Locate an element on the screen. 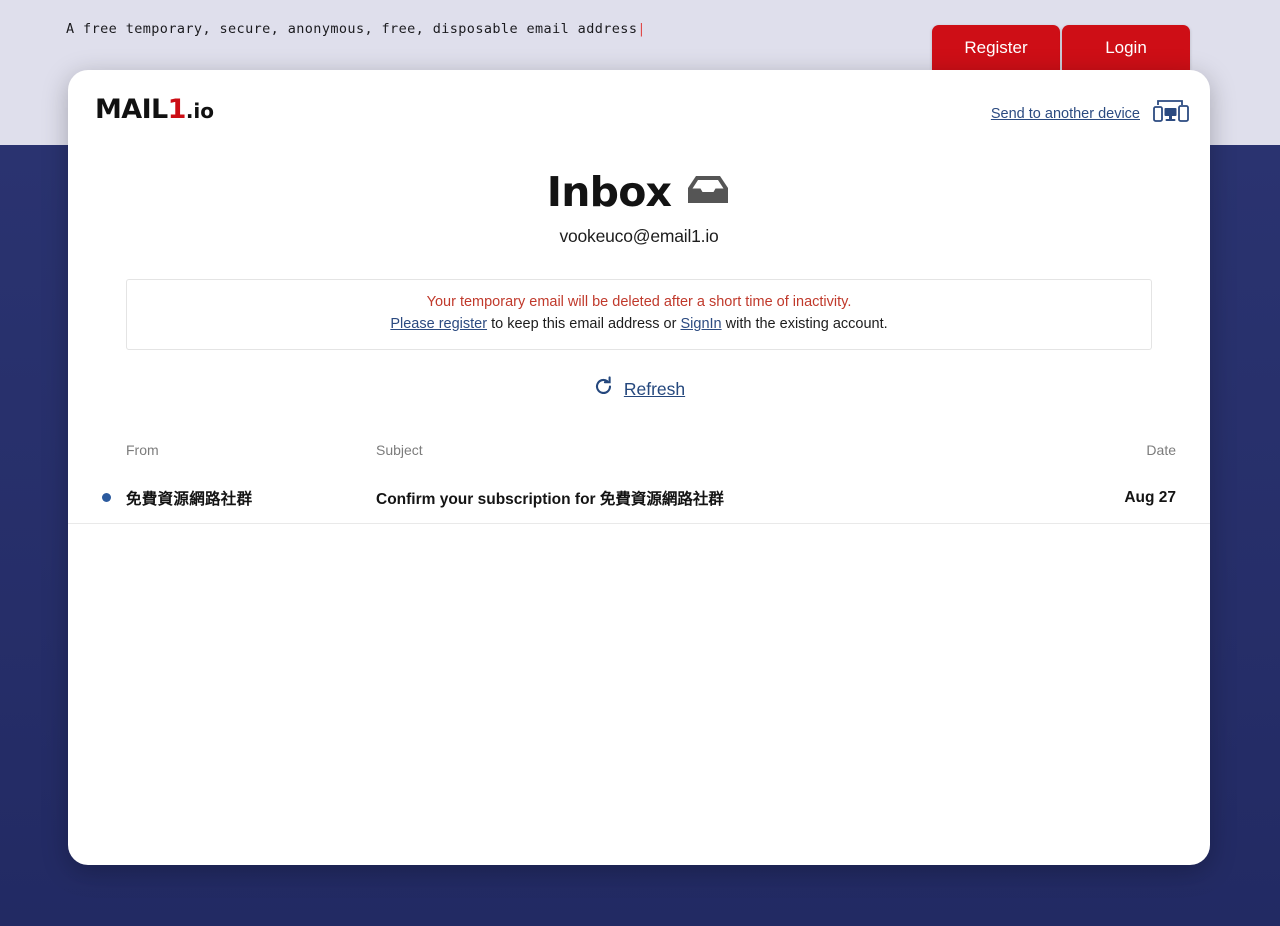 This screenshot has width=1280, height=926. signin-link: SignIn is located at coordinates (700, 324).